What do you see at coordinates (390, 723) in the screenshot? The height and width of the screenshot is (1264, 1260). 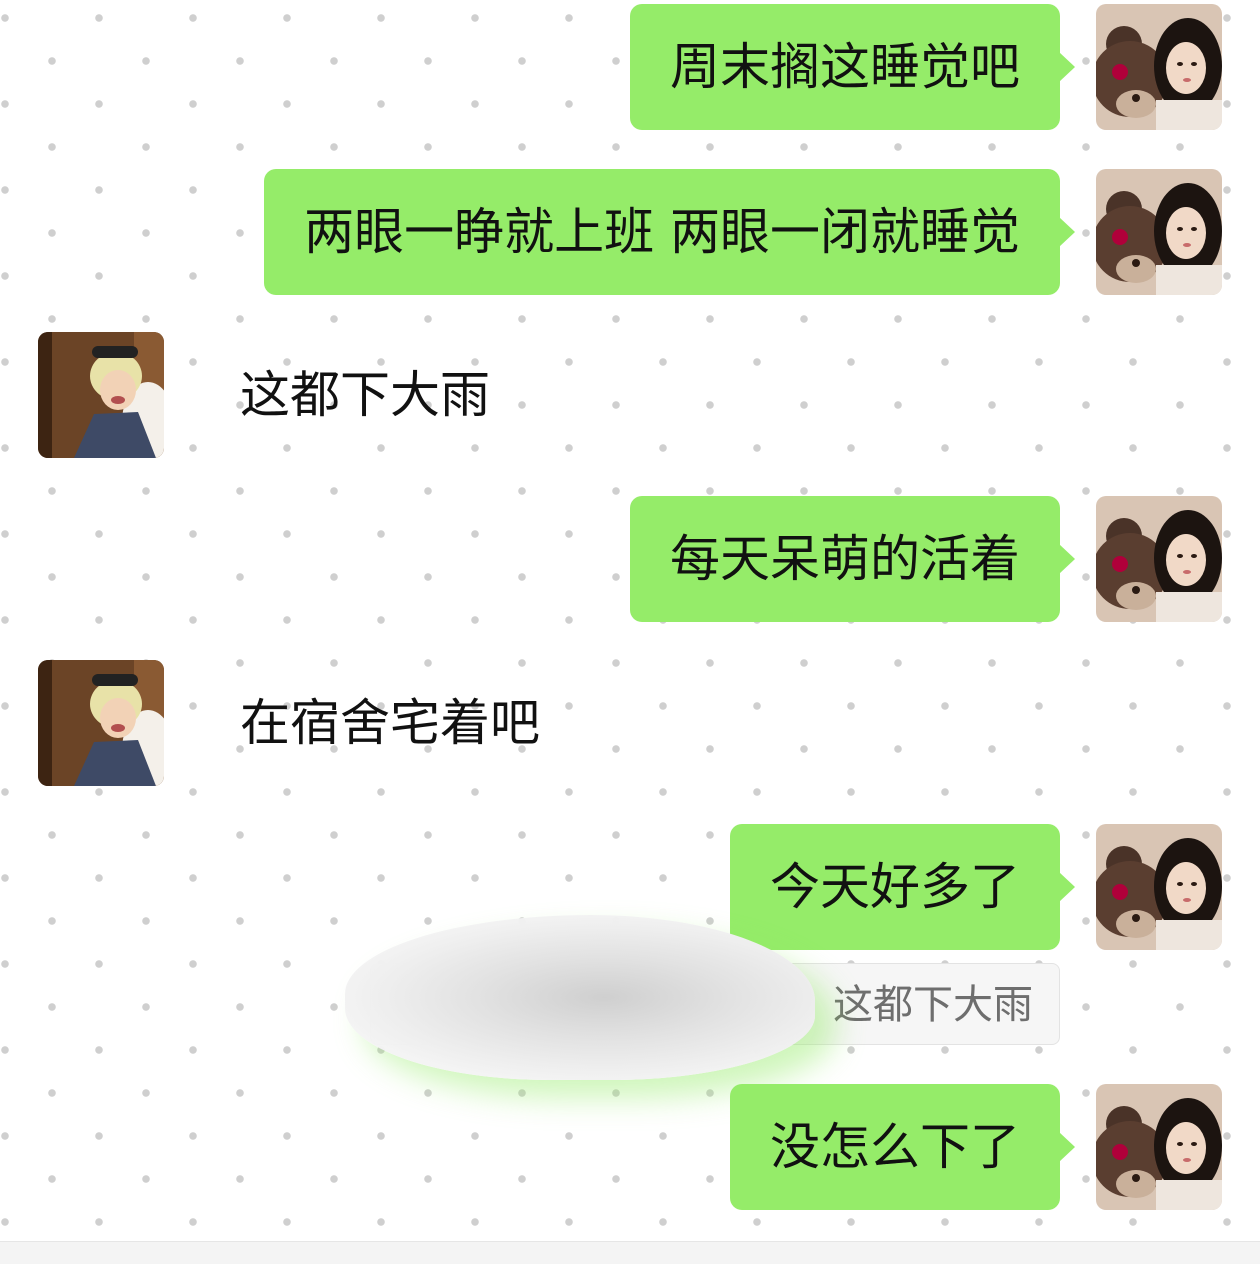 I see `received-message-bubble: 在宿舍宅着吧` at bounding box center [390, 723].